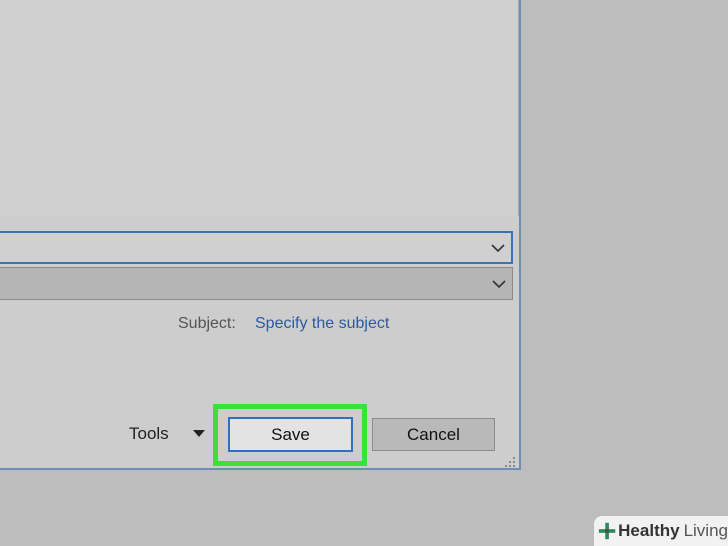  What do you see at coordinates (322, 324) in the screenshot?
I see `subject-field: Specify the subject` at bounding box center [322, 324].